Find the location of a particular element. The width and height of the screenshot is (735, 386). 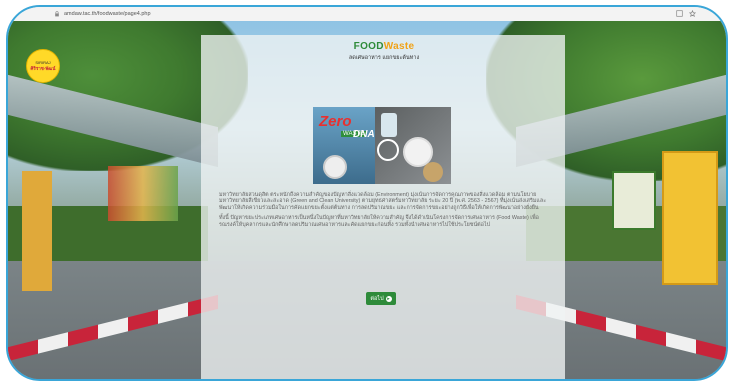

star-icon is located at coordinates (692, 13).